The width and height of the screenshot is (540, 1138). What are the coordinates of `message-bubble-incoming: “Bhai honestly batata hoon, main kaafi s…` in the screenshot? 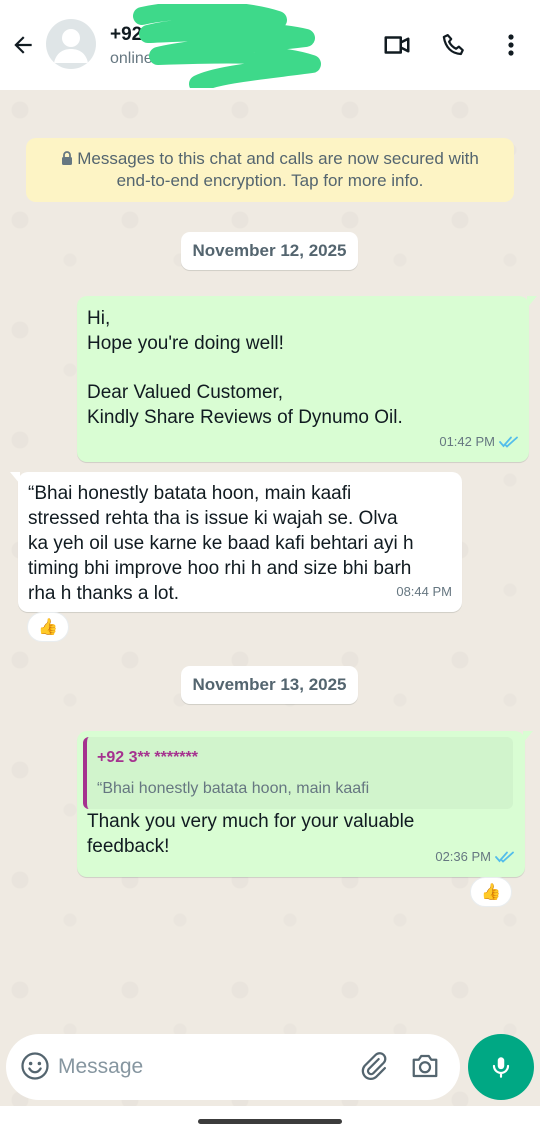 It's located at (236, 542).